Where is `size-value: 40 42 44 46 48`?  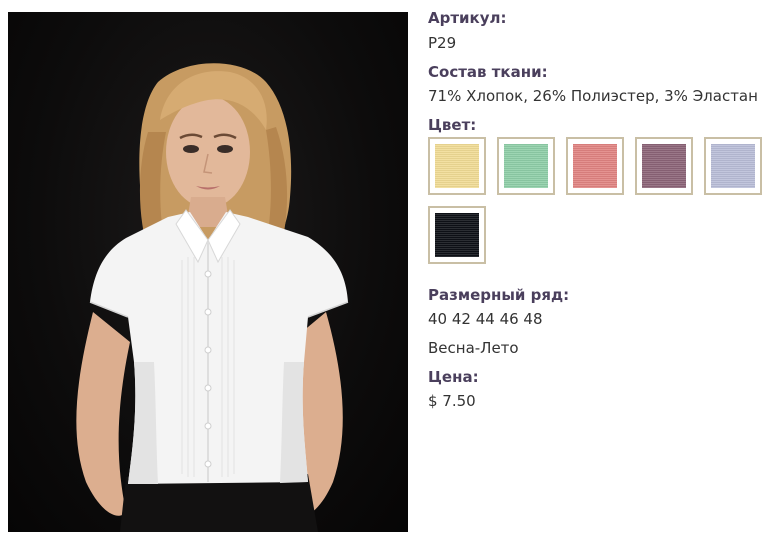
size-value: 40 42 44 46 48 is located at coordinates (485, 319).